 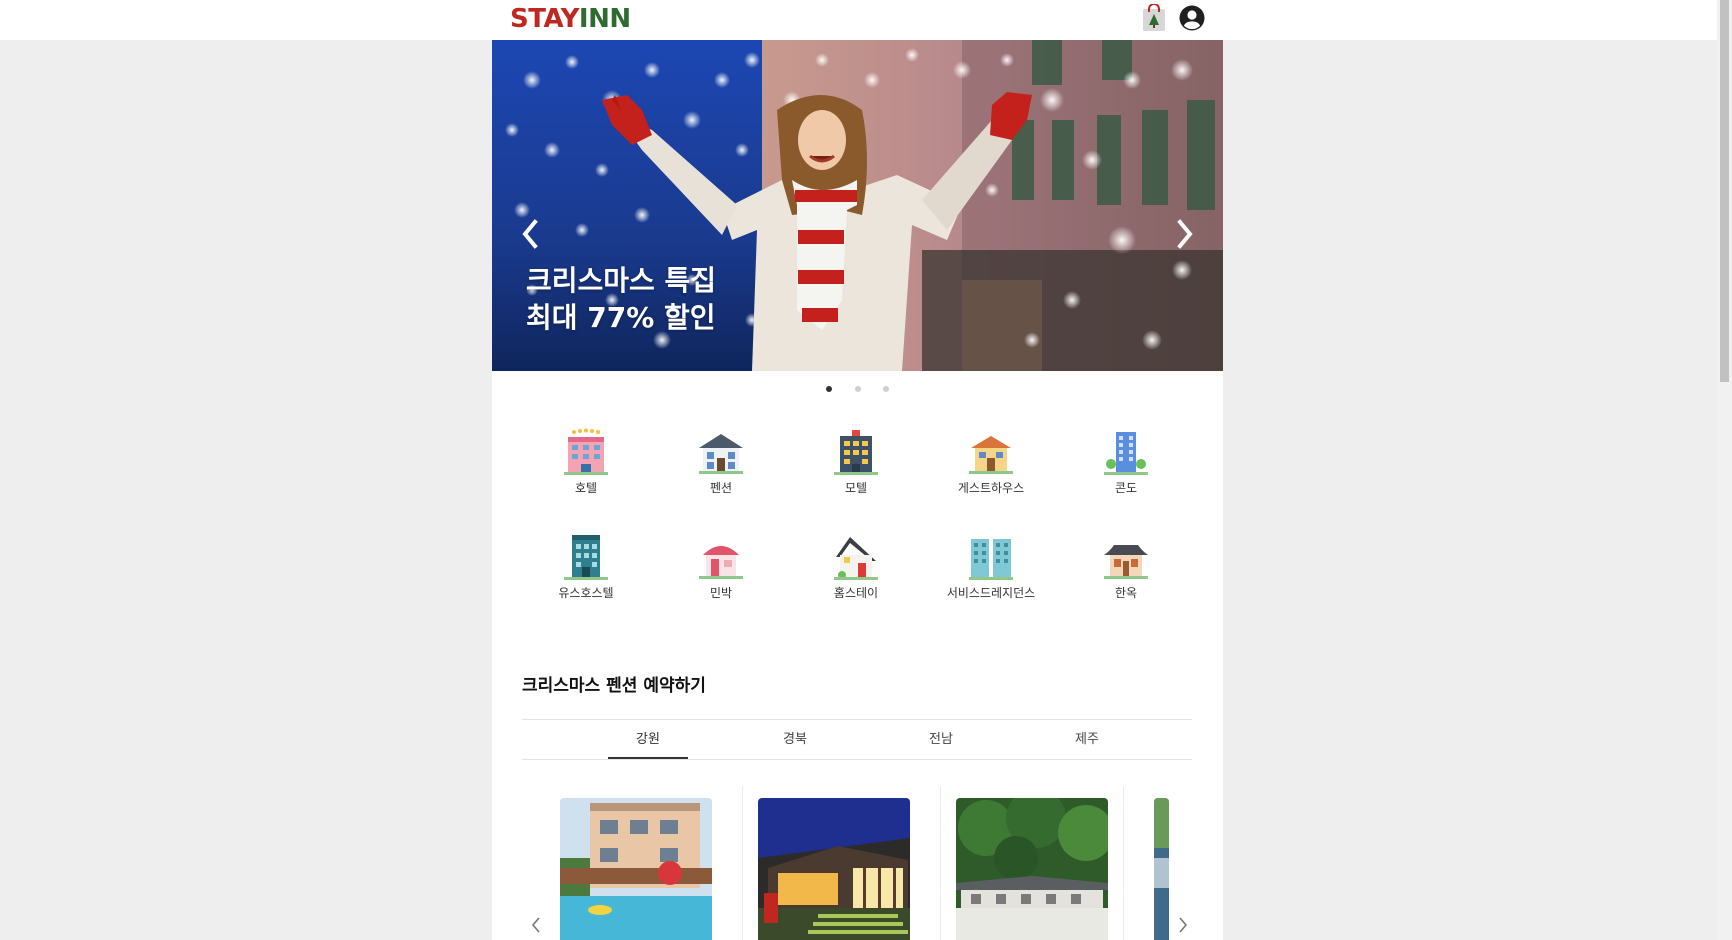 I want to click on category-guesthouse: 게스트하우스, so click(x=991, y=462).